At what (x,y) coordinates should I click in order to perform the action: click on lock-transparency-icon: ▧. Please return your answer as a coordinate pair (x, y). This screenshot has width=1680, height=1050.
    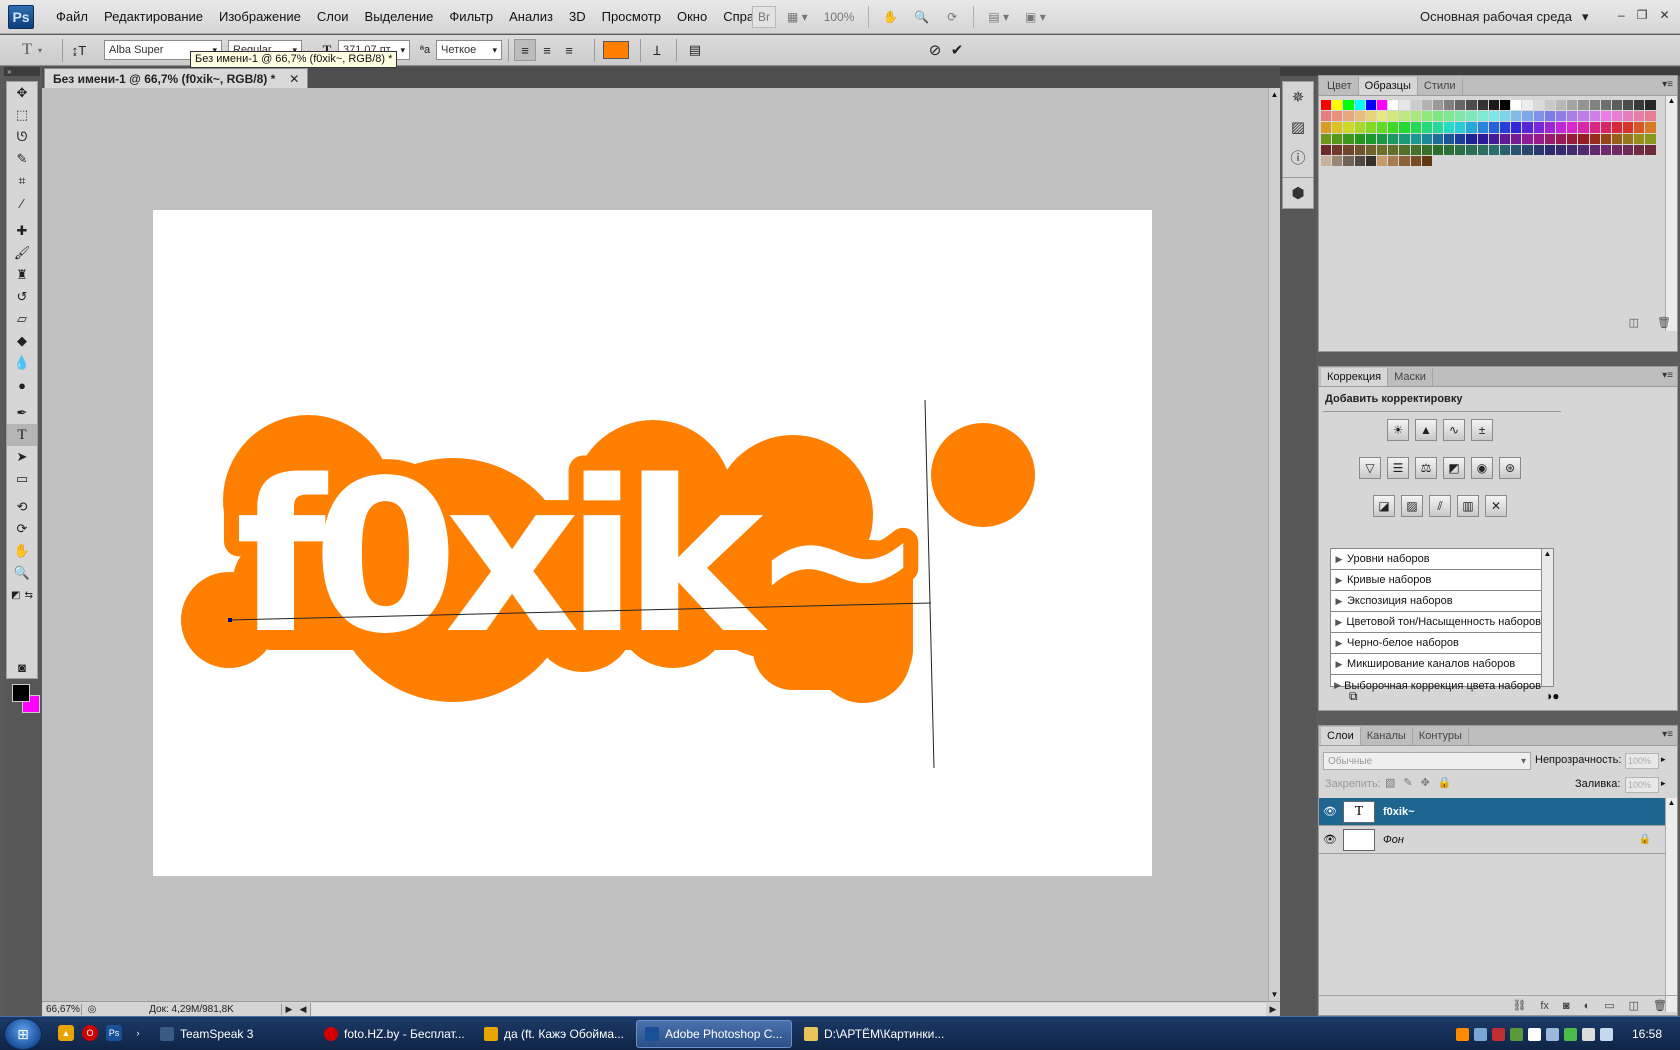
    Looking at the image, I should click on (1390, 782).